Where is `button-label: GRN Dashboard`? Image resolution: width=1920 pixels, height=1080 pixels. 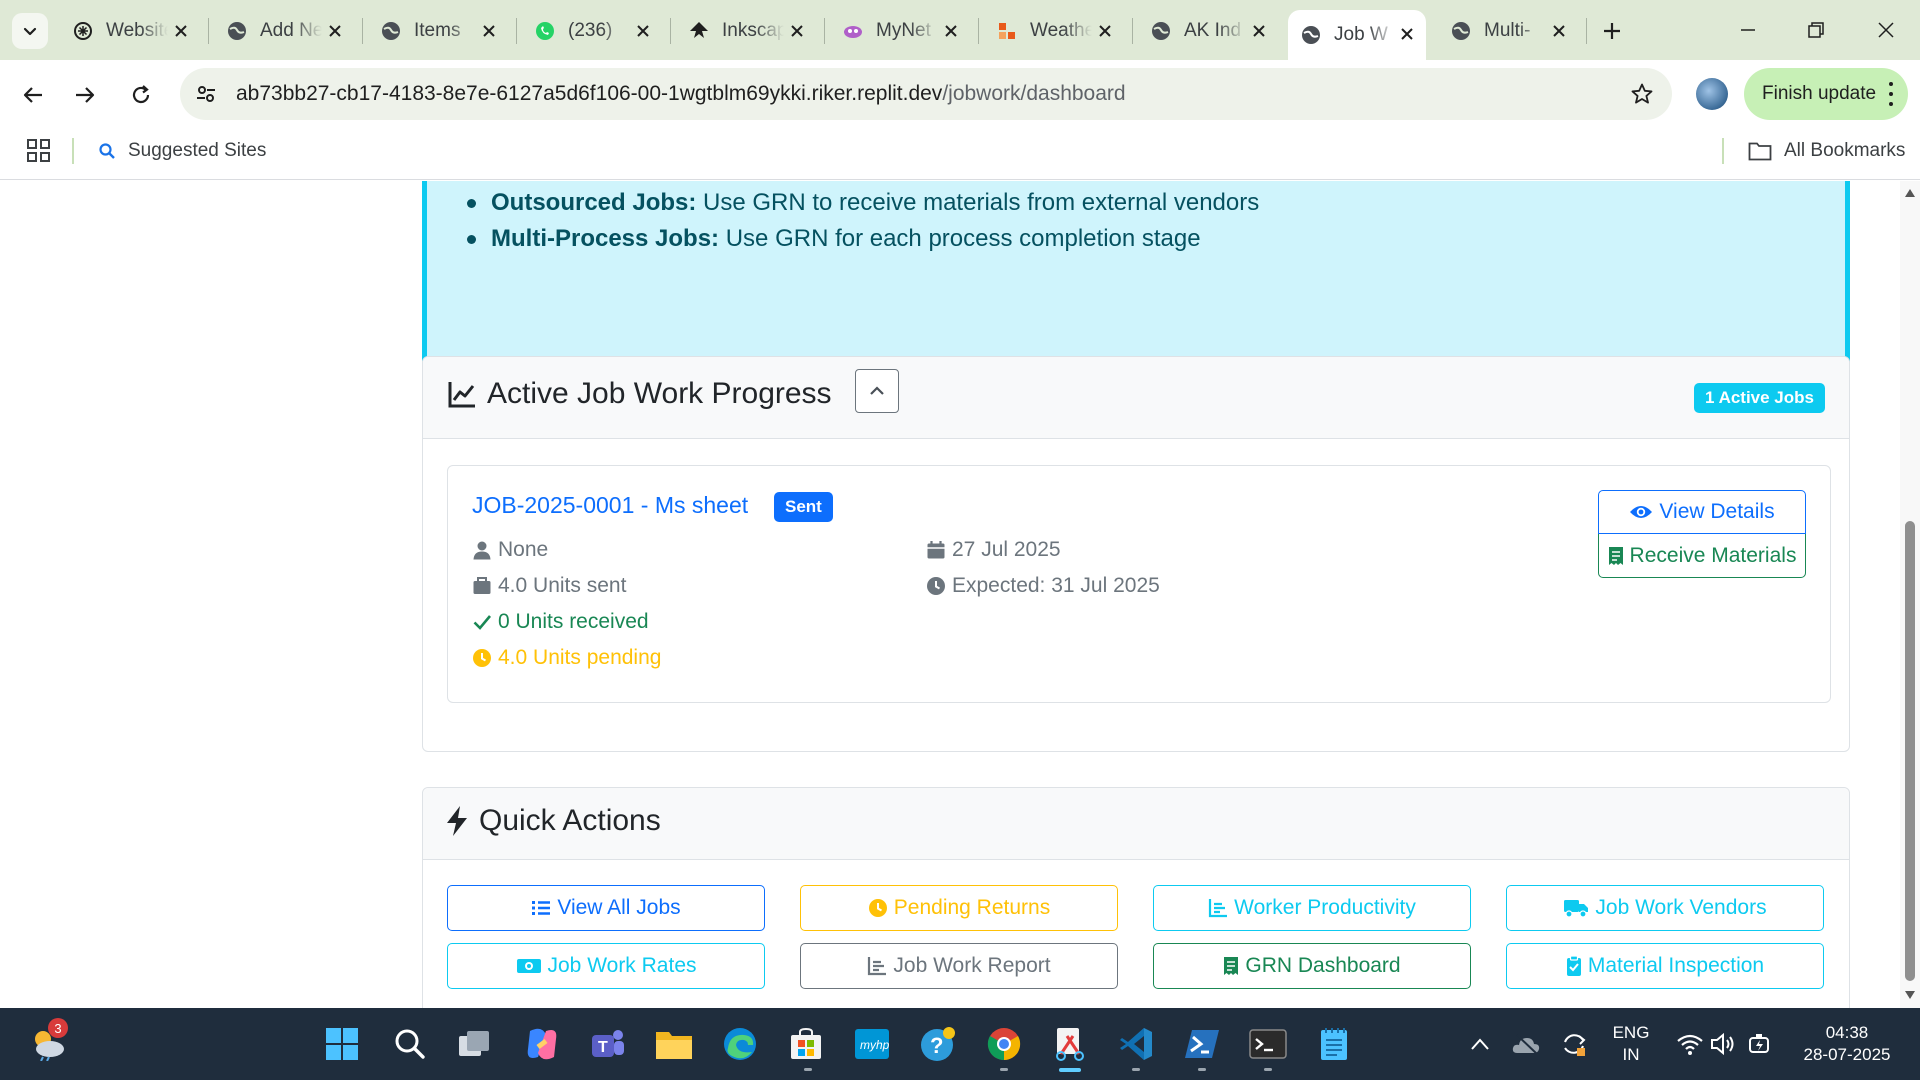
button-label: GRN Dashboard is located at coordinates (1323, 965).